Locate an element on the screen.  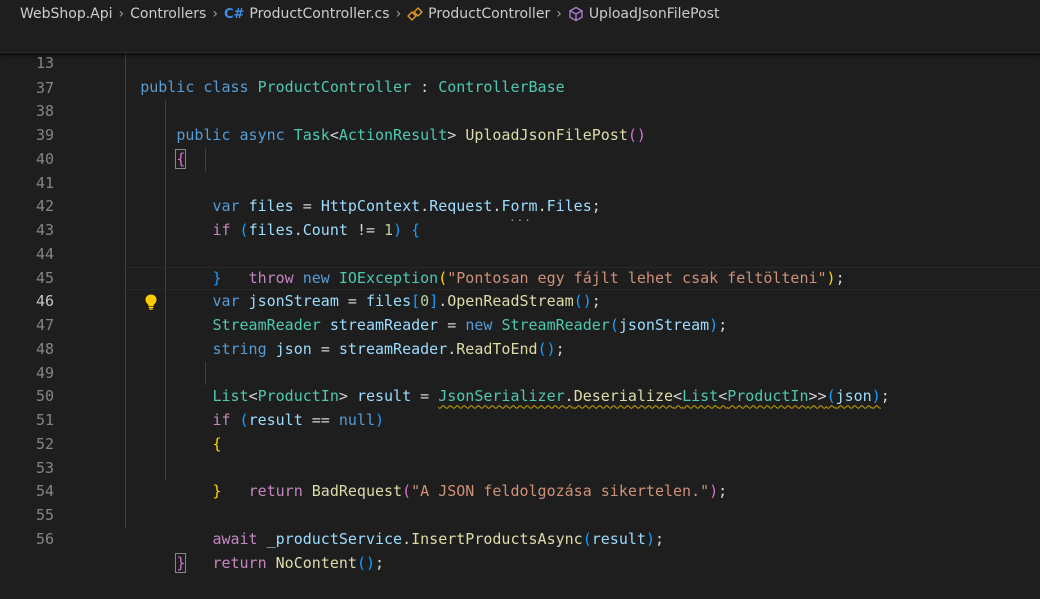
breadcrumb-folder: Controllers is located at coordinates (168, 14).